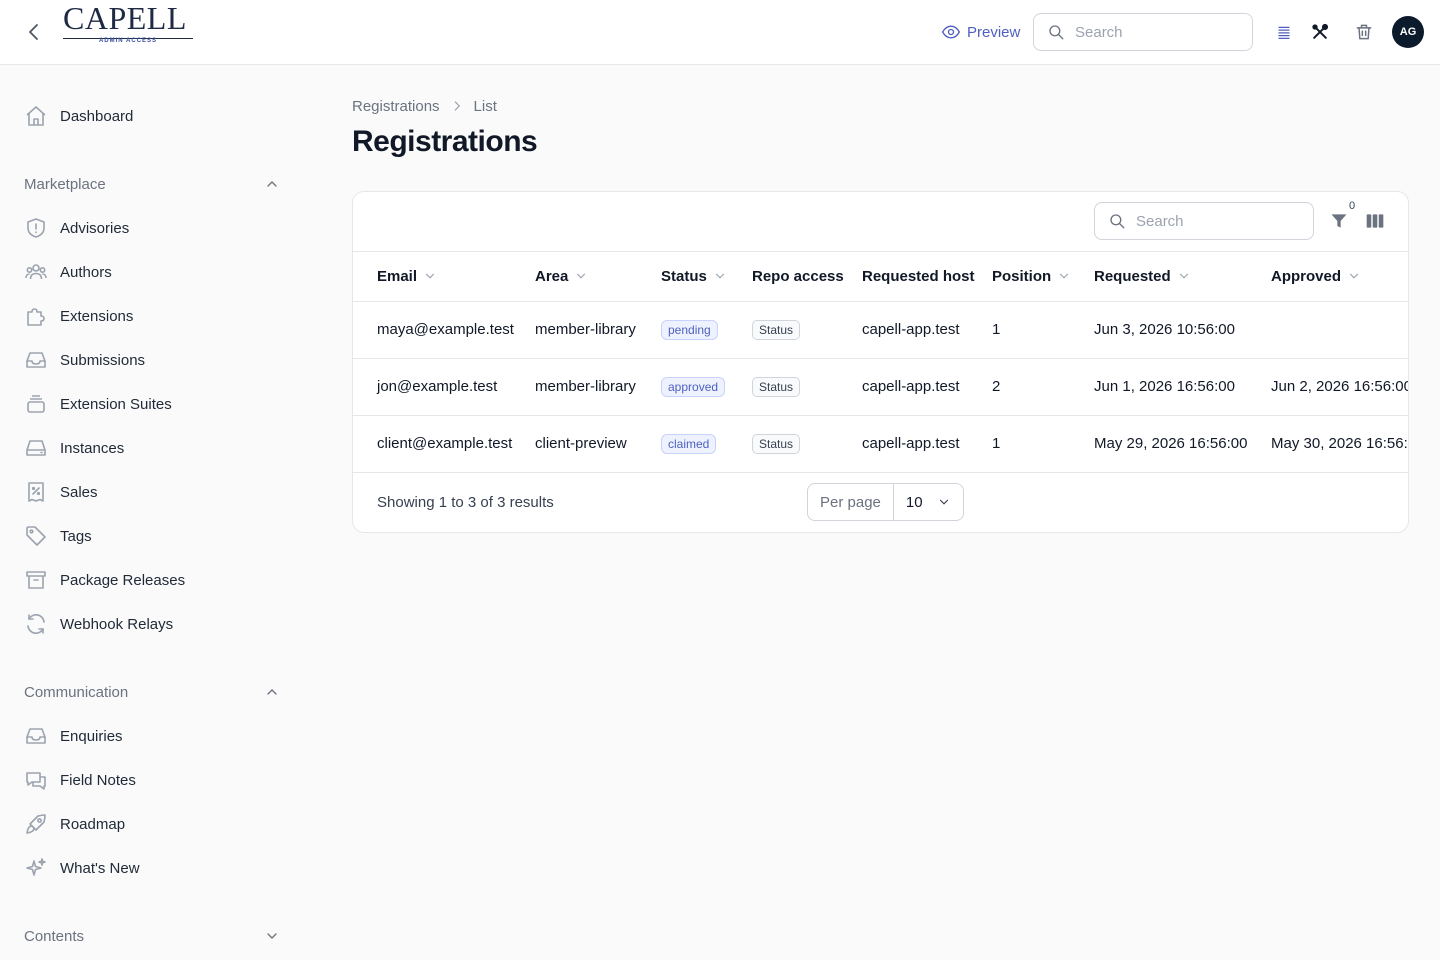  I want to click on puzzle-icon, so click(36, 316).